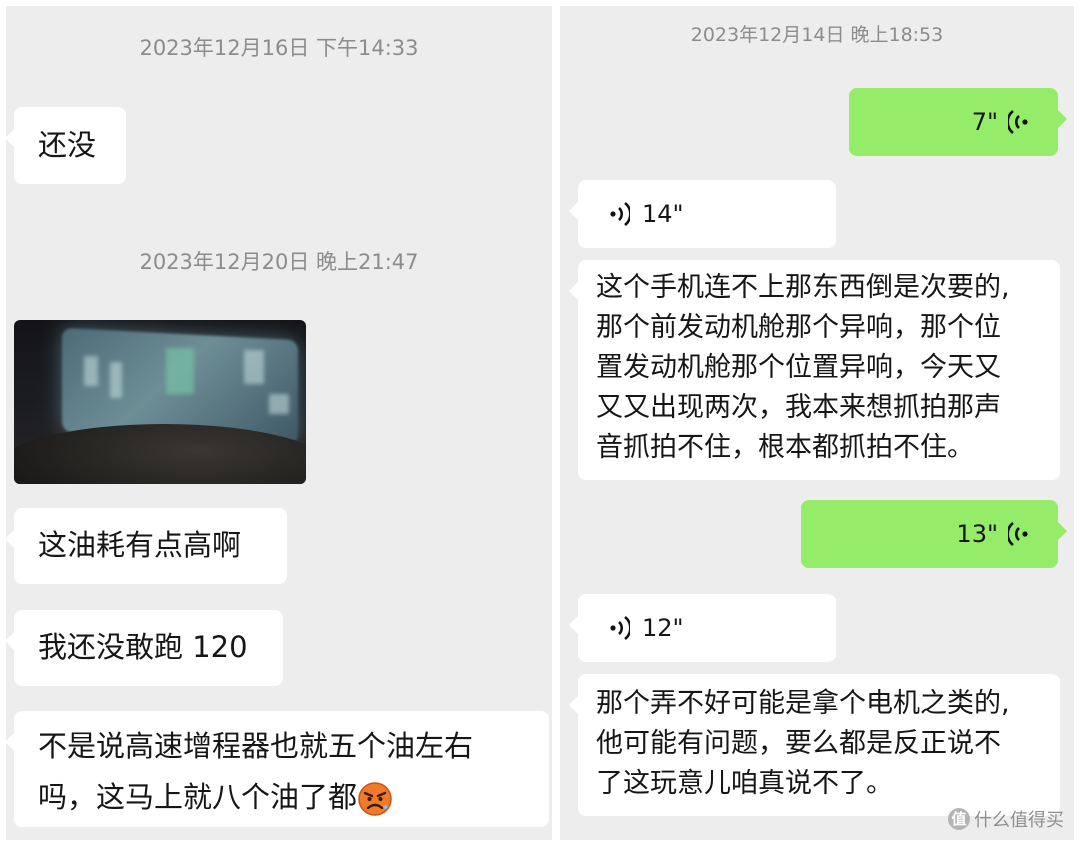 This screenshot has height=846, width=1080. Describe the element at coordinates (1019, 820) in the screenshot. I see `watermark-text: 什么值得买` at that location.